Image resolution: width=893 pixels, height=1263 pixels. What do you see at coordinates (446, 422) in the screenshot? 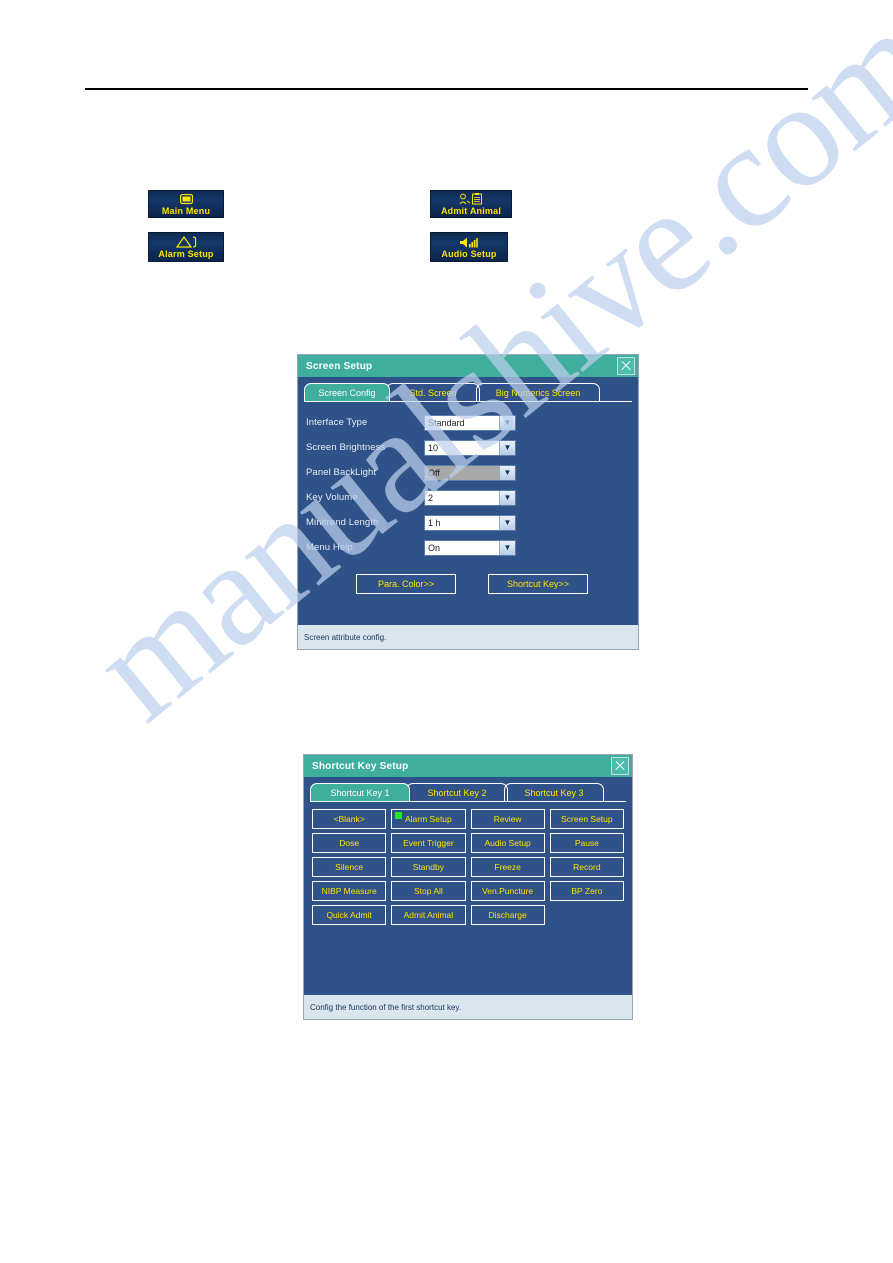
I see `interface-type-value: Standard` at bounding box center [446, 422].